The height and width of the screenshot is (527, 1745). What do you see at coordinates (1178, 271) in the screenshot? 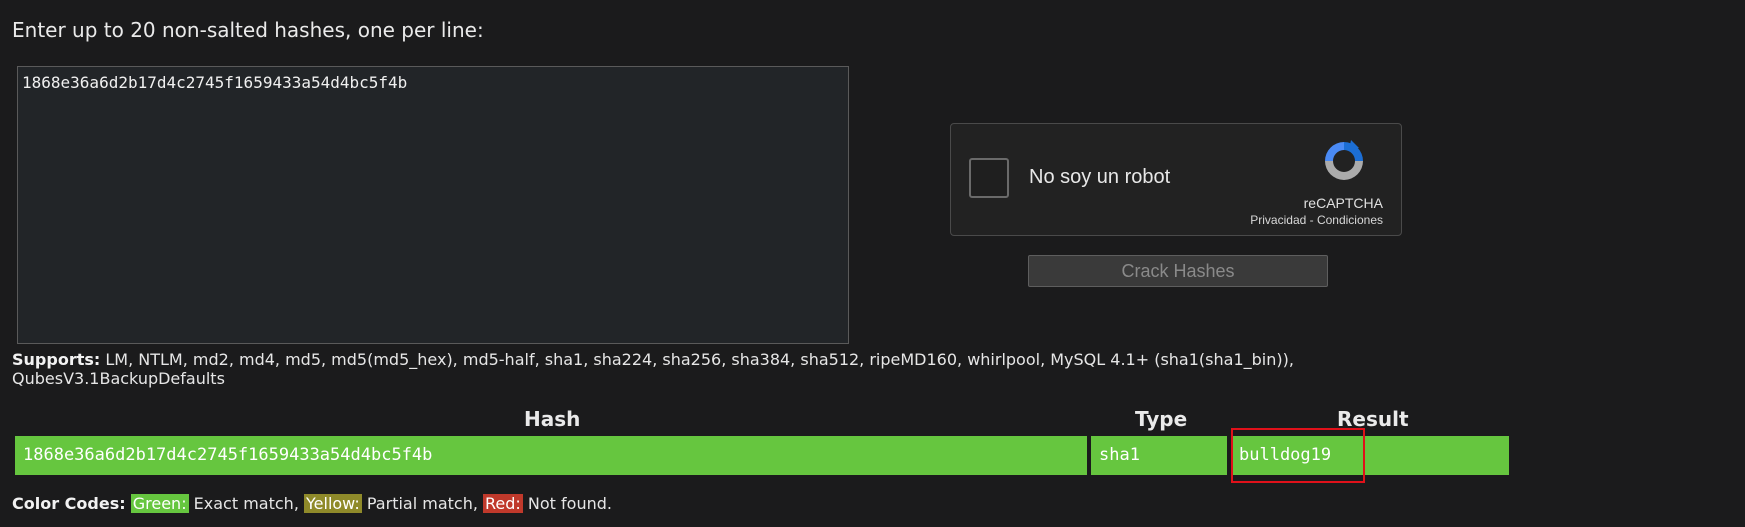
I see `crack-hashes-button: Crack Hashes` at bounding box center [1178, 271].